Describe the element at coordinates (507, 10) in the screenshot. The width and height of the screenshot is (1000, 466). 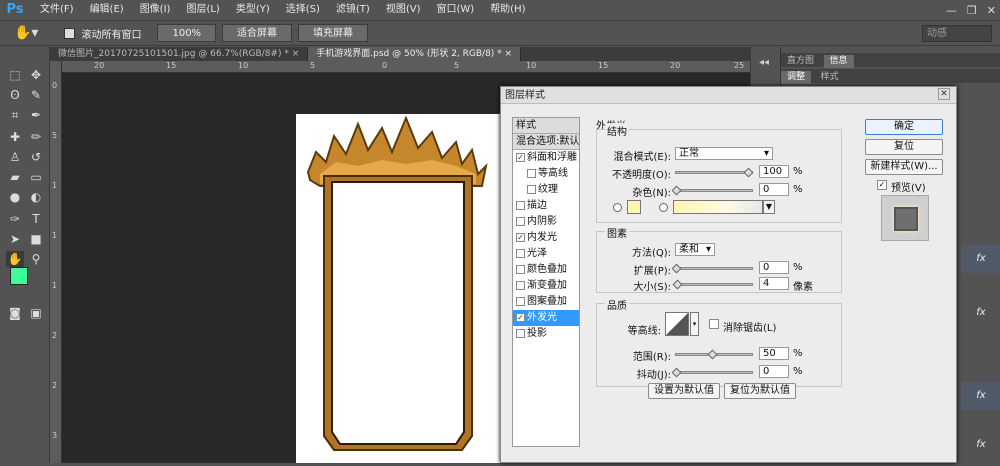
I see `menu-help: 帮助(H)` at that location.